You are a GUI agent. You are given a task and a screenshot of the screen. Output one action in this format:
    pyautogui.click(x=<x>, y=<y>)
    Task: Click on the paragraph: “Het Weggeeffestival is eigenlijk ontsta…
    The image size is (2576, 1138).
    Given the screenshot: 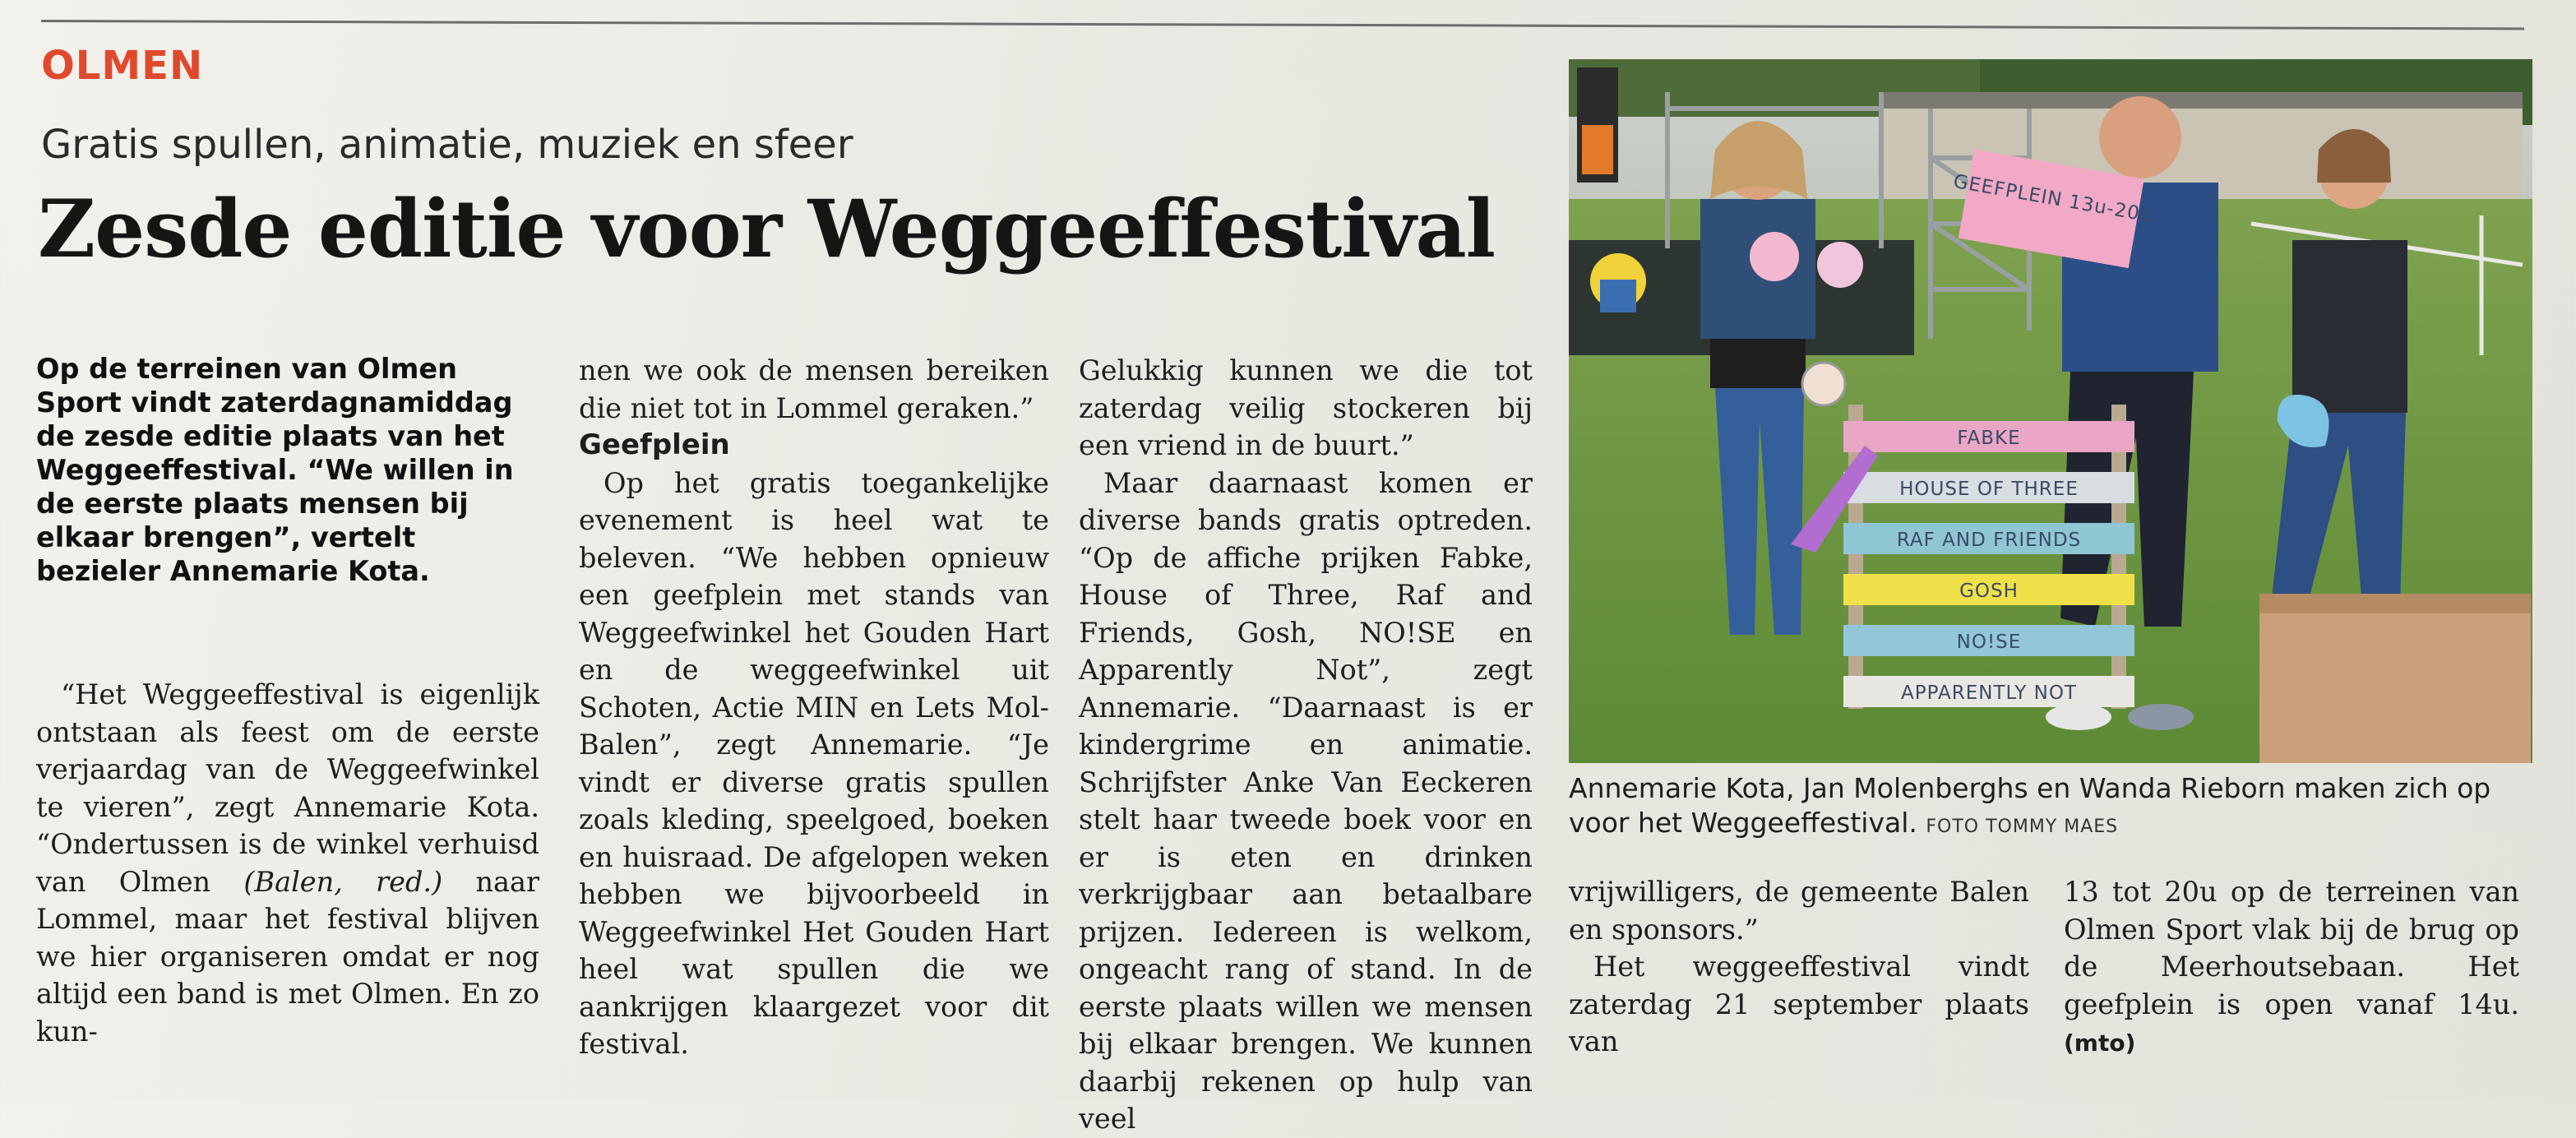 What is the action you would take?
    pyautogui.click(x=287, y=863)
    